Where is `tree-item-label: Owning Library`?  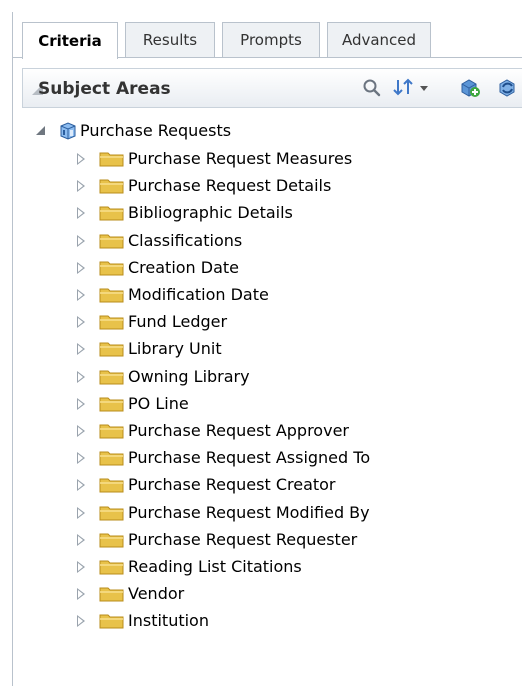 tree-item-label: Owning Library is located at coordinates (189, 376).